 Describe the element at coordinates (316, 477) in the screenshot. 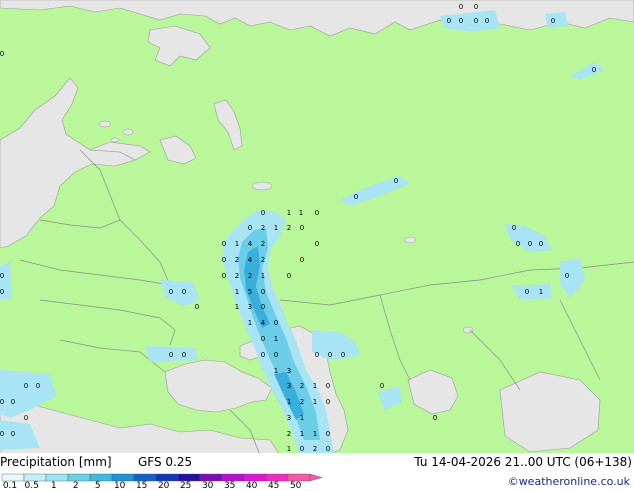

I see `legend-arrow` at that location.